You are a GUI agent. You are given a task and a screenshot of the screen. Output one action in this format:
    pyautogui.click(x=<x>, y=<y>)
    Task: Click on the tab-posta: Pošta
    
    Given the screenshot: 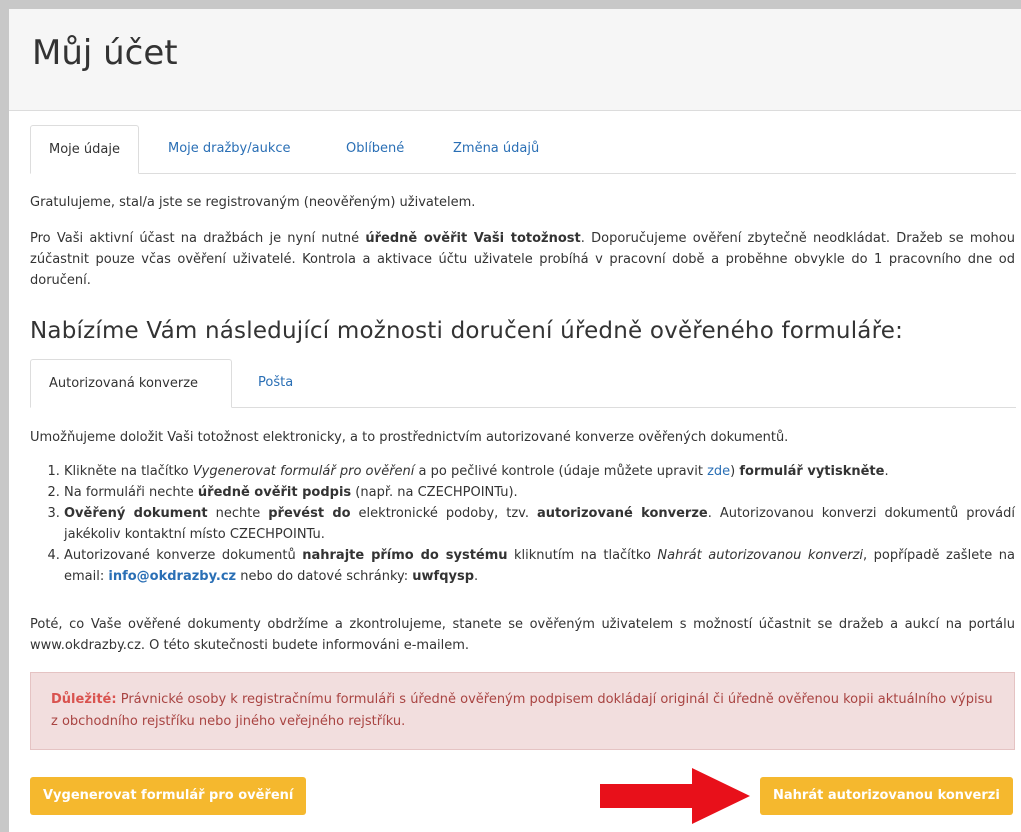 What is the action you would take?
    pyautogui.click(x=275, y=383)
    